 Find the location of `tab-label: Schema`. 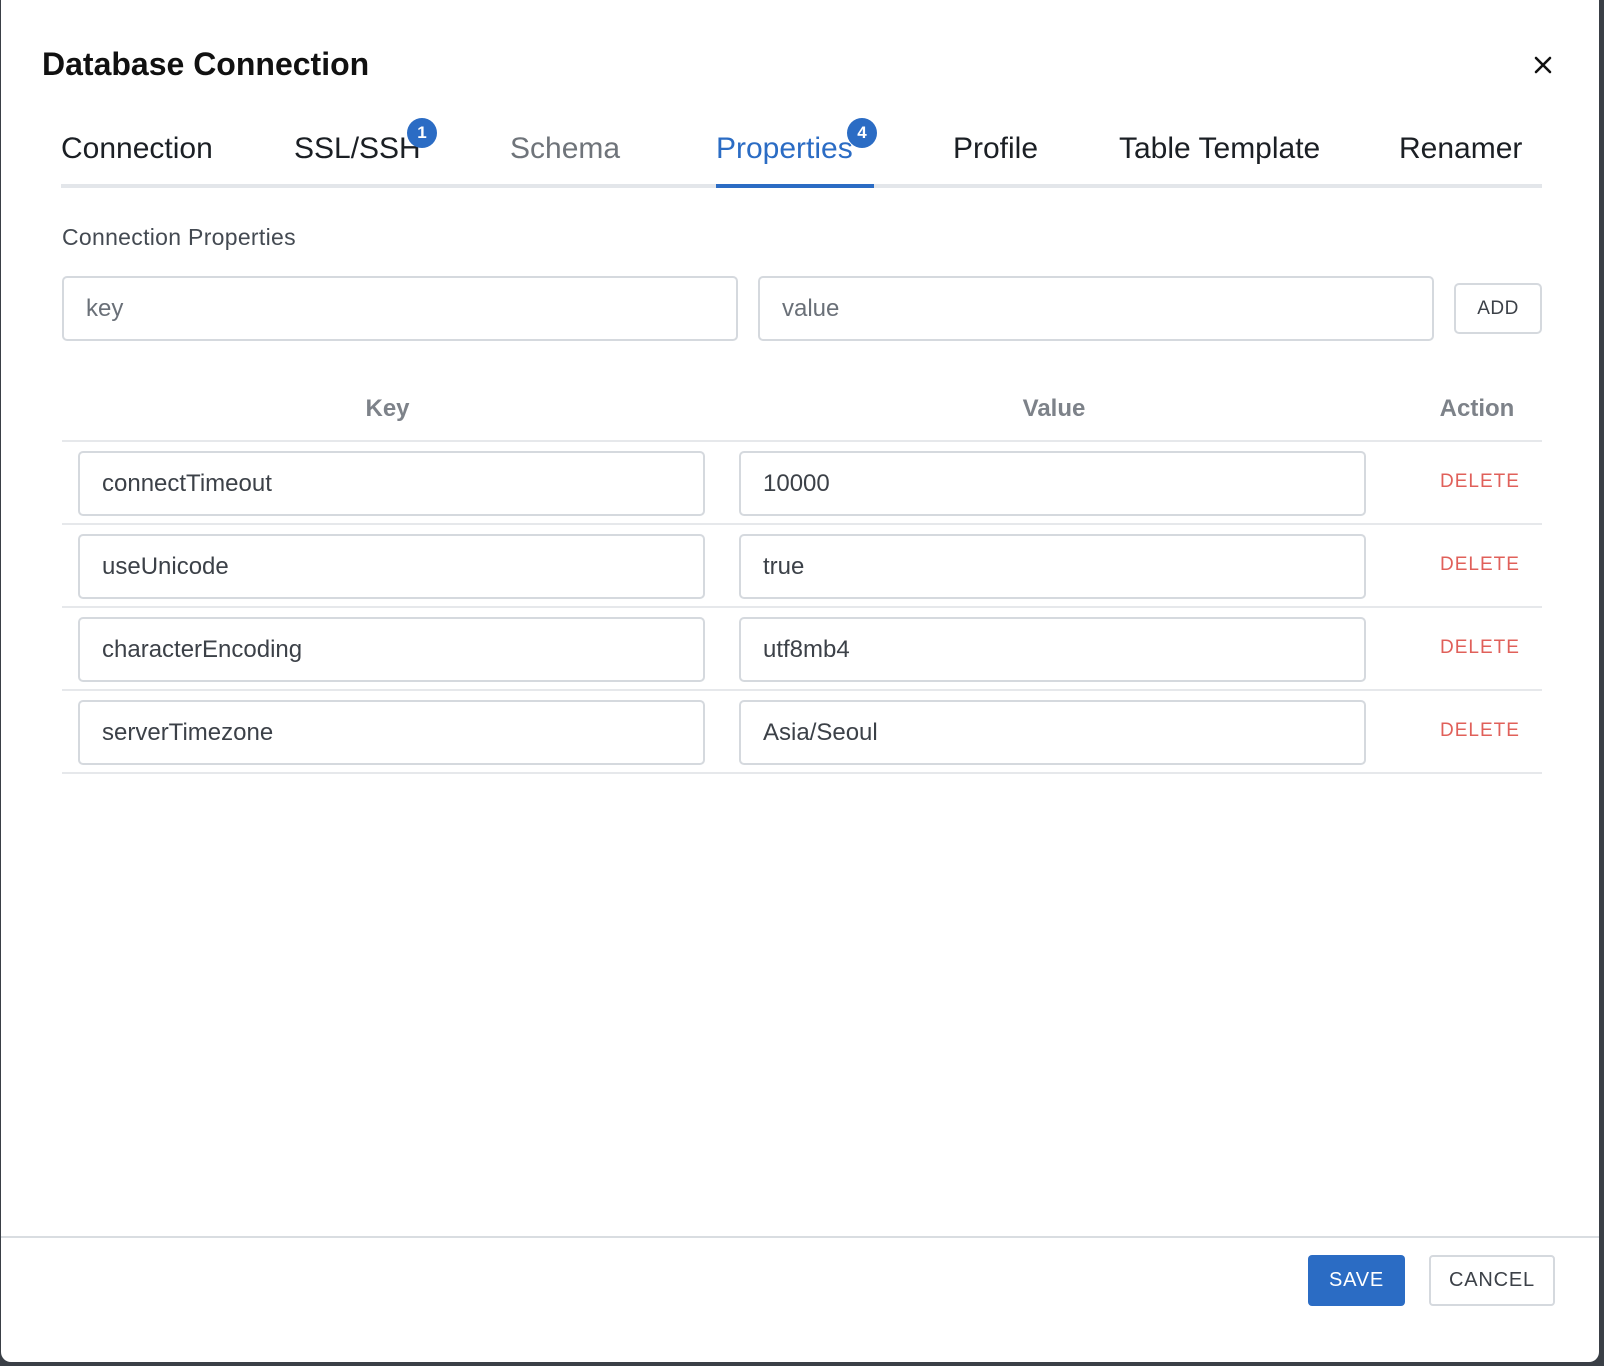

tab-label: Schema is located at coordinates (565, 148).